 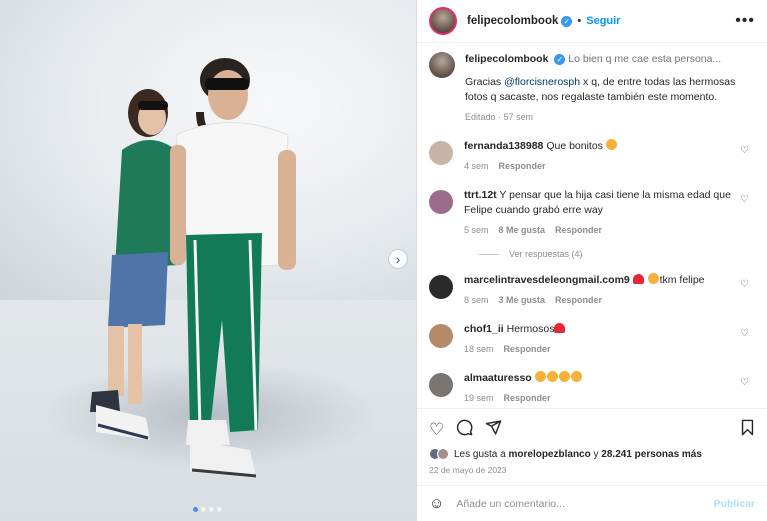 What do you see at coordinates (506, 59) in the screenshot?
I see `caption-username: felipecolombook` at bounding box center [506, 59].